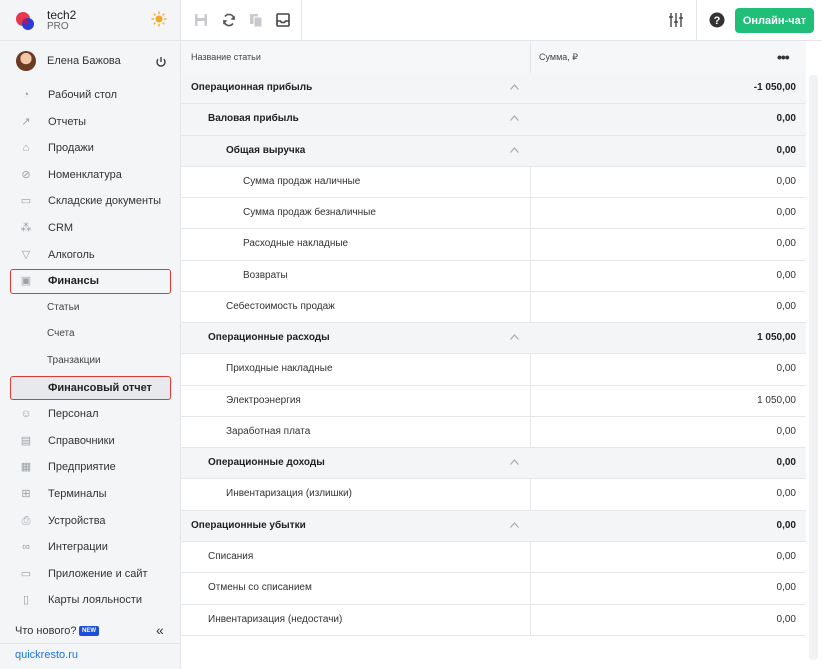 The height and width of the screenshot is (669, 822). What do you see at coordinates (774, 20) in the screenshot?
I see `online-chat-button: Онлайн-чат` at bounding box center [774, 20].